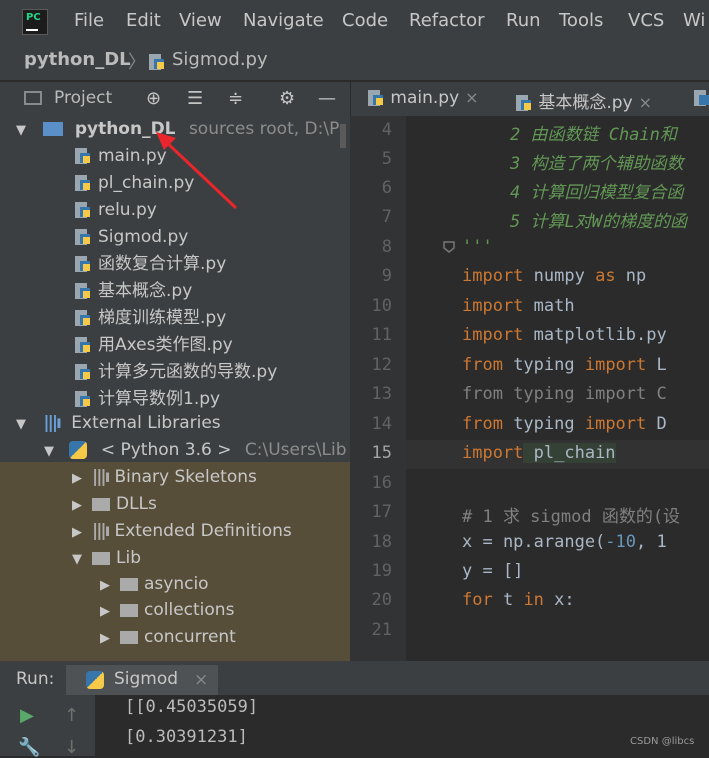 The height and width of the screenshot is (758, 709). Describe the element at coordinates (386, 276) in the screenshot. I see `line-number: 9` at that location.